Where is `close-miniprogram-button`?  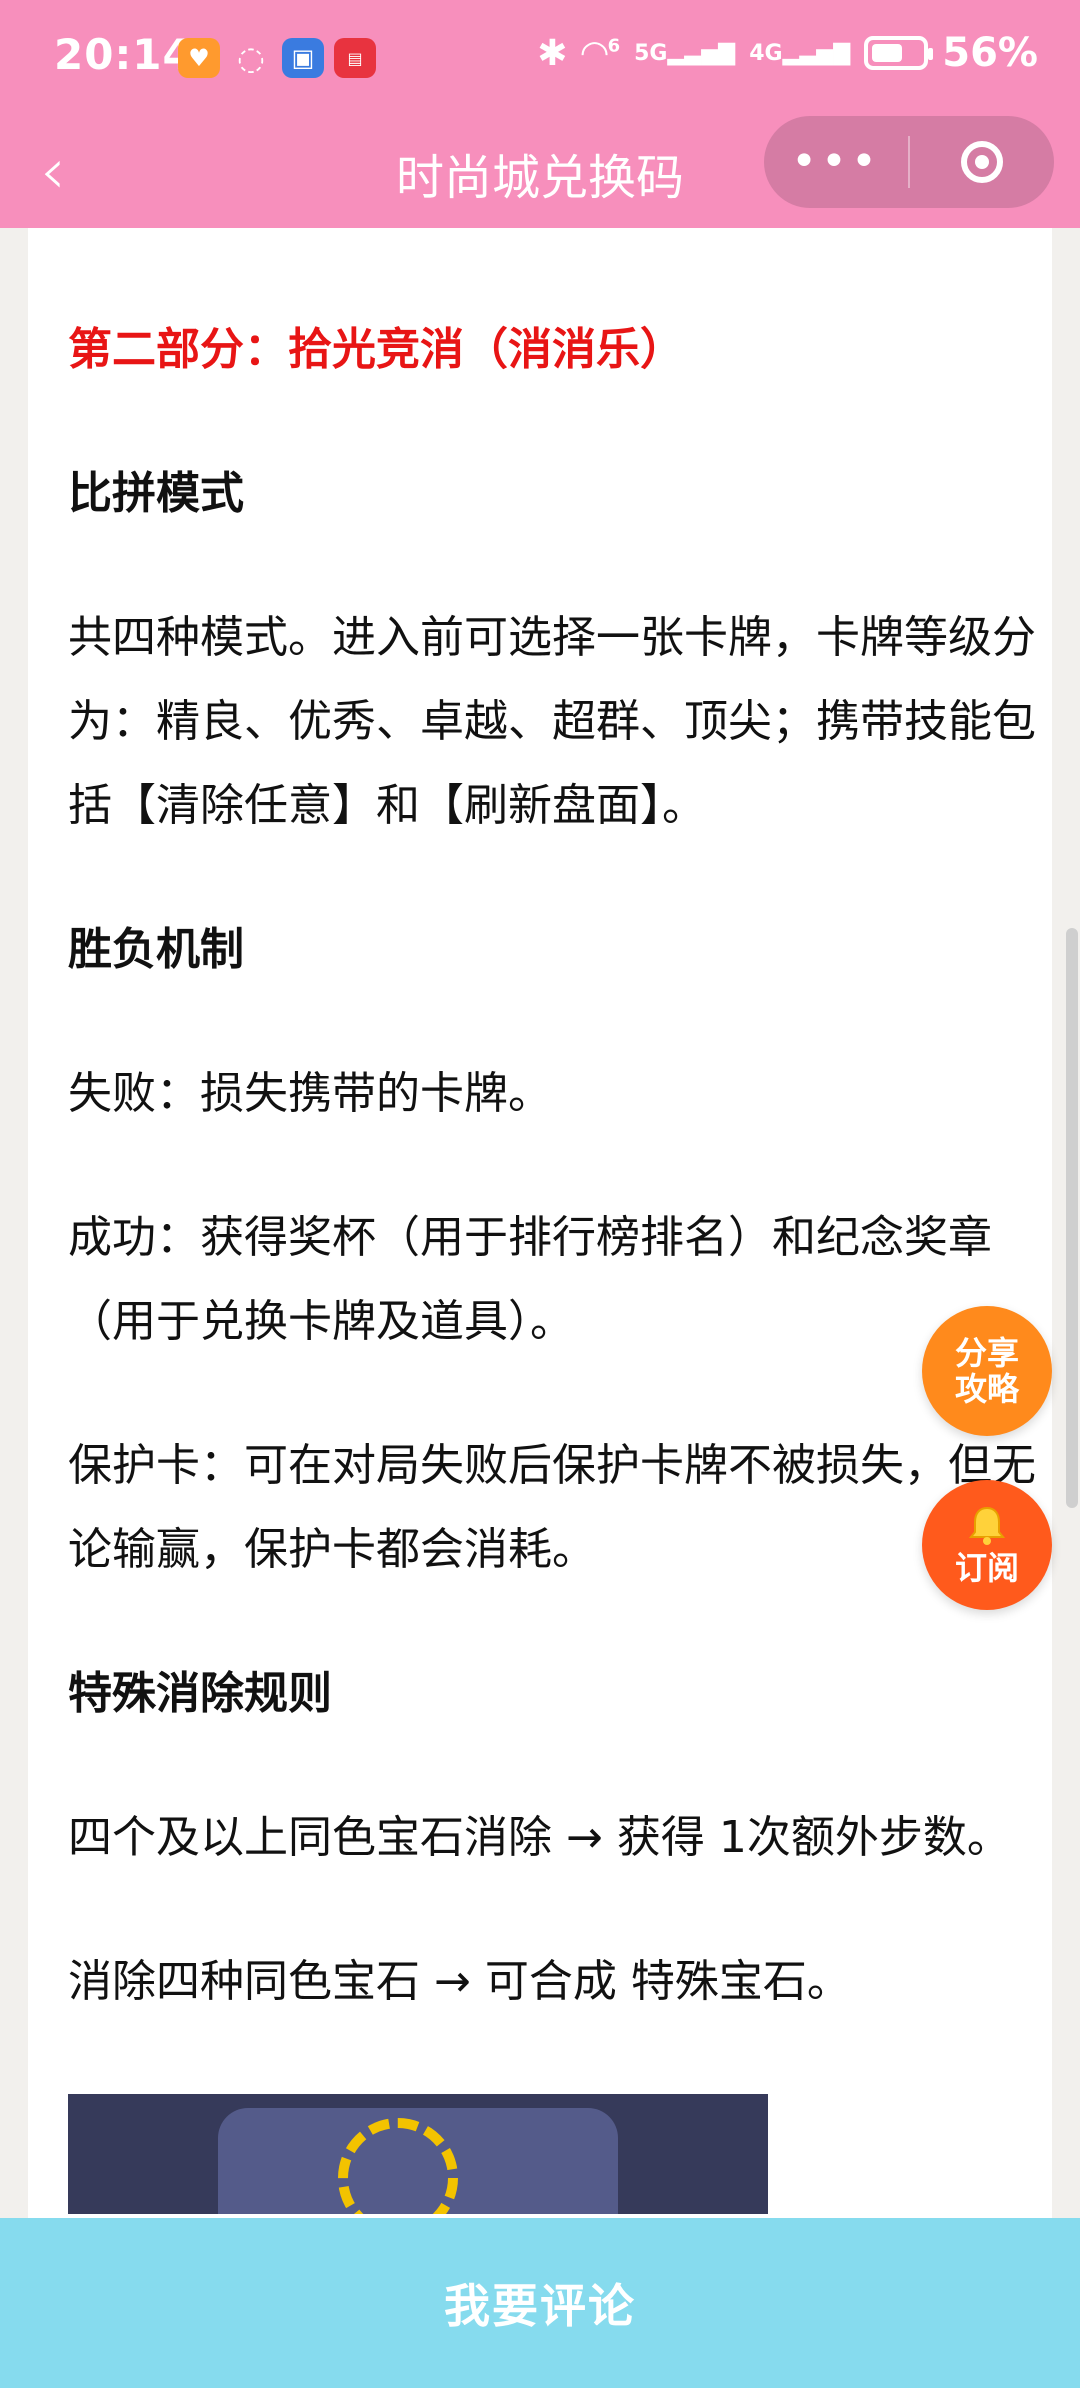
close-miniprogram-button is located at coordinates (982, 162).